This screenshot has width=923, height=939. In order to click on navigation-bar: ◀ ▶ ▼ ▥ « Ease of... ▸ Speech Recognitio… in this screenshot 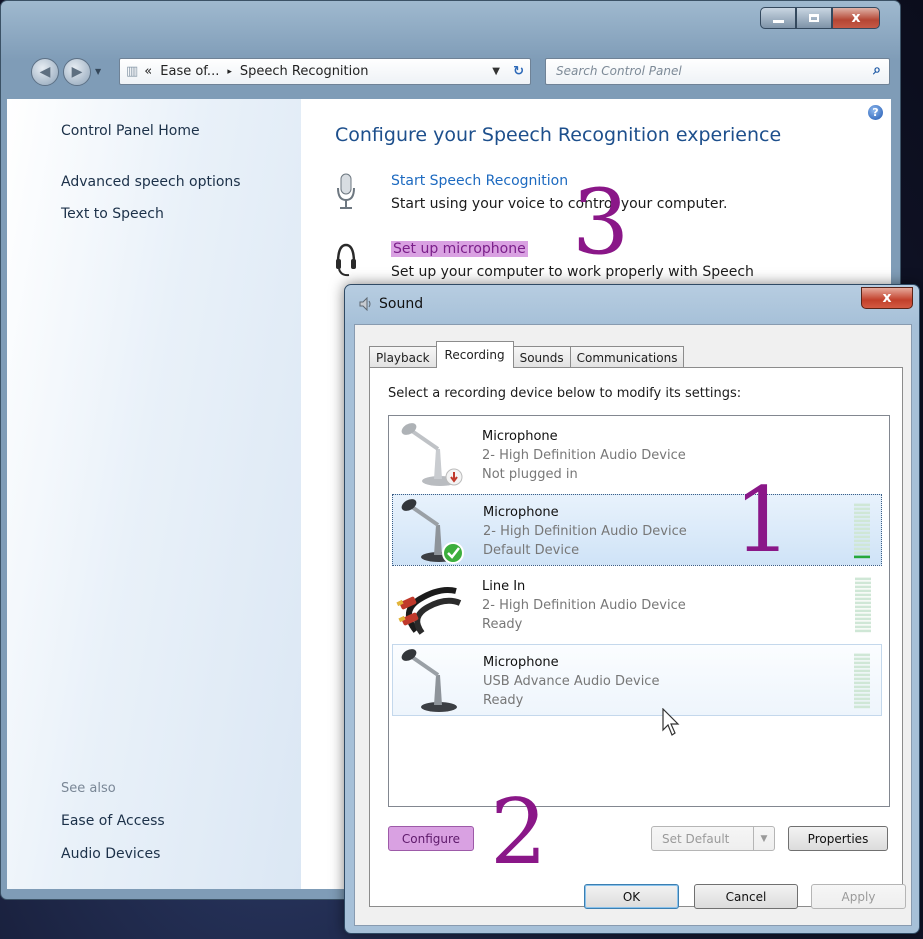, I will do `click(450, 72)`.